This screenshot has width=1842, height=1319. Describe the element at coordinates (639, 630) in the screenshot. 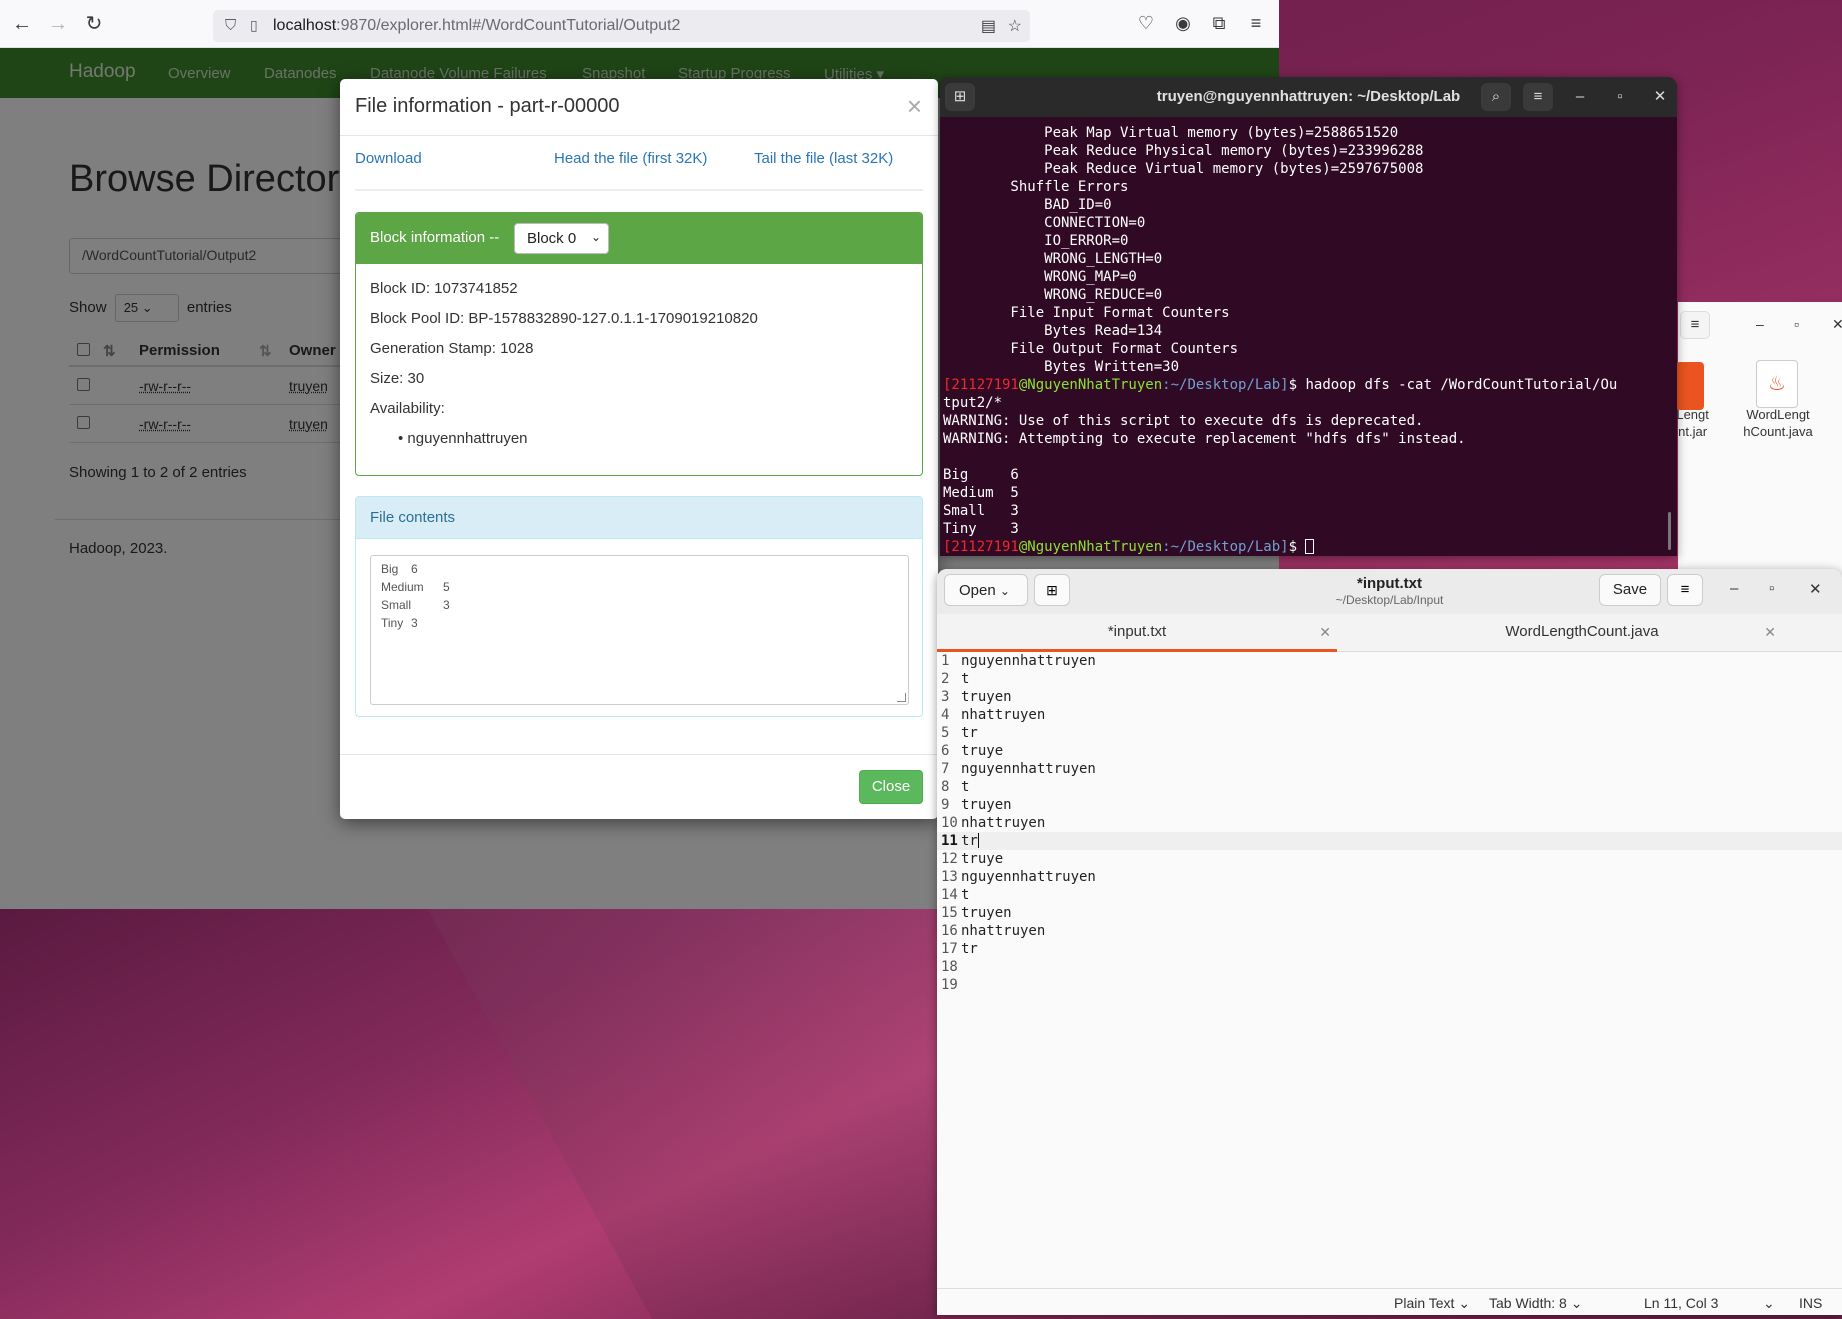

I see `file-contents-textarea: Big 6 Medium 5 Small 3 Tiny 3` at that location.